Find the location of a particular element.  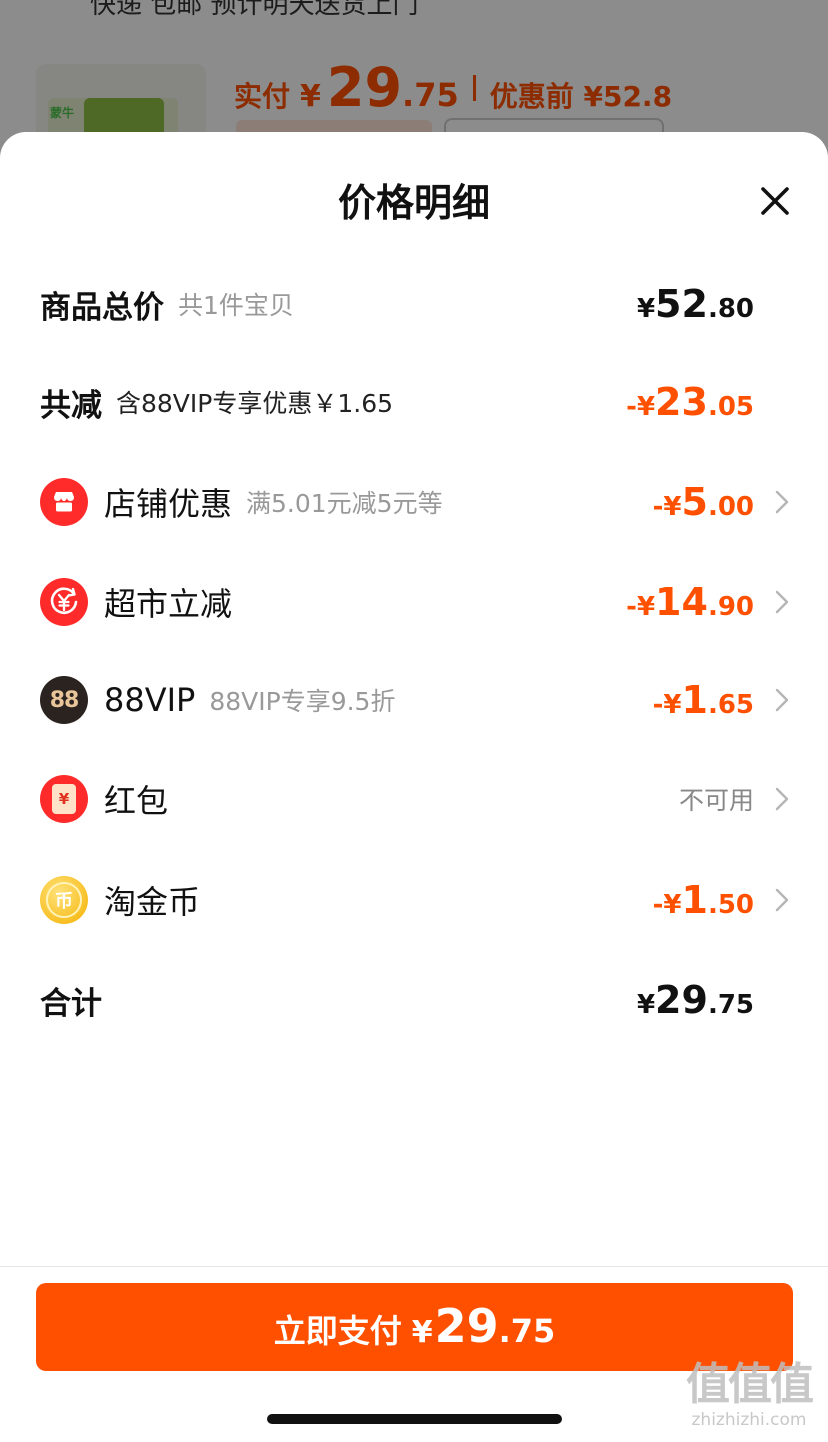

row-shop-discount: 店铺优惠 满5.01元减5元等 - ¥ 5 .00 is located at coordinates (414, 502).